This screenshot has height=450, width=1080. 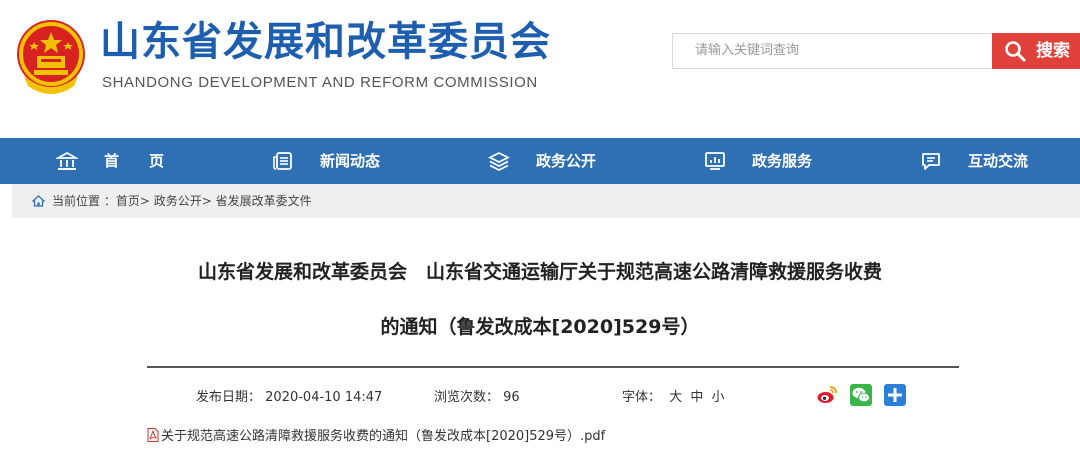 I want to click on nav-item-label: 互动交流, so click(x=998, y=161).